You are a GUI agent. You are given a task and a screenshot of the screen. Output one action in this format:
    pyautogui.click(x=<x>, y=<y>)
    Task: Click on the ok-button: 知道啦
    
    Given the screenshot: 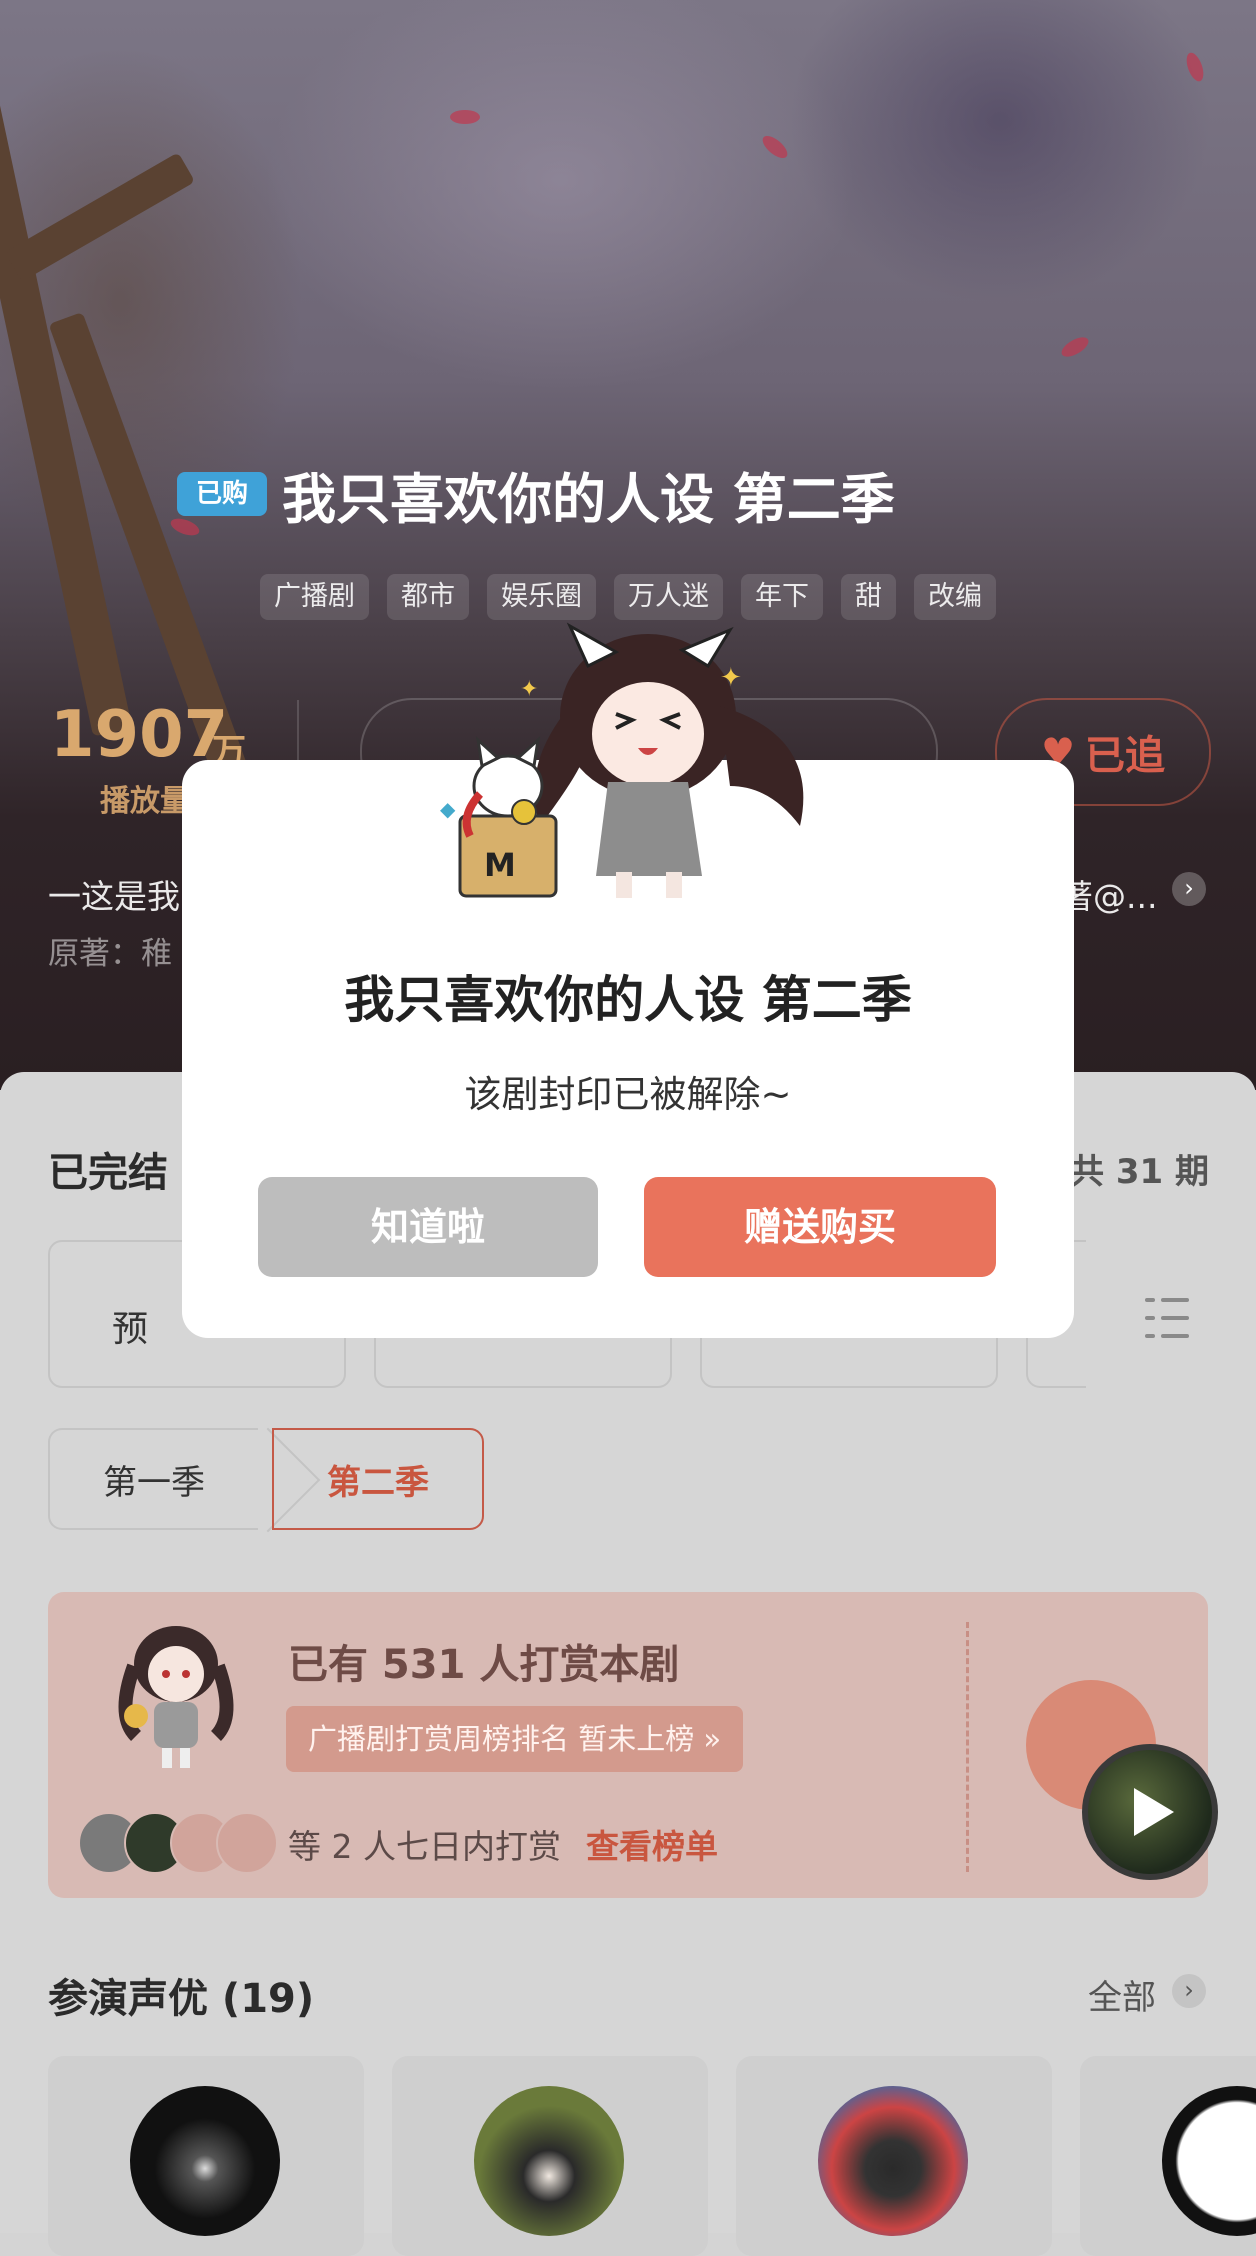 What is the action you would take?
    pyautogui.click(x=428, y=1227)
    